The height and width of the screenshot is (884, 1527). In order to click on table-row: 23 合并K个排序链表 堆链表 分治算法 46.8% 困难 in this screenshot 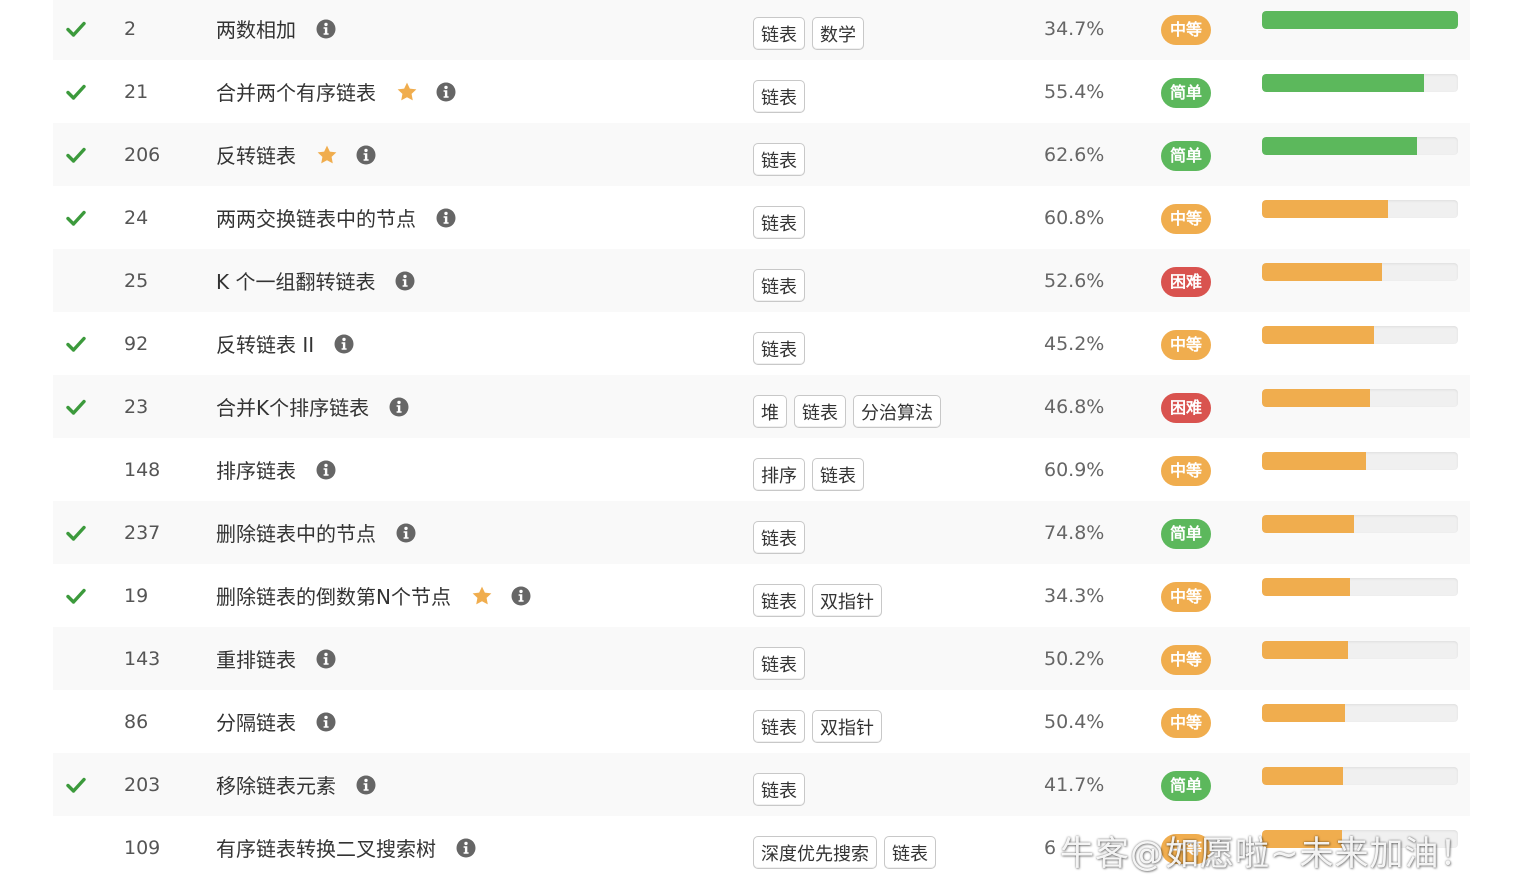, I will do `click(761, 406)`.